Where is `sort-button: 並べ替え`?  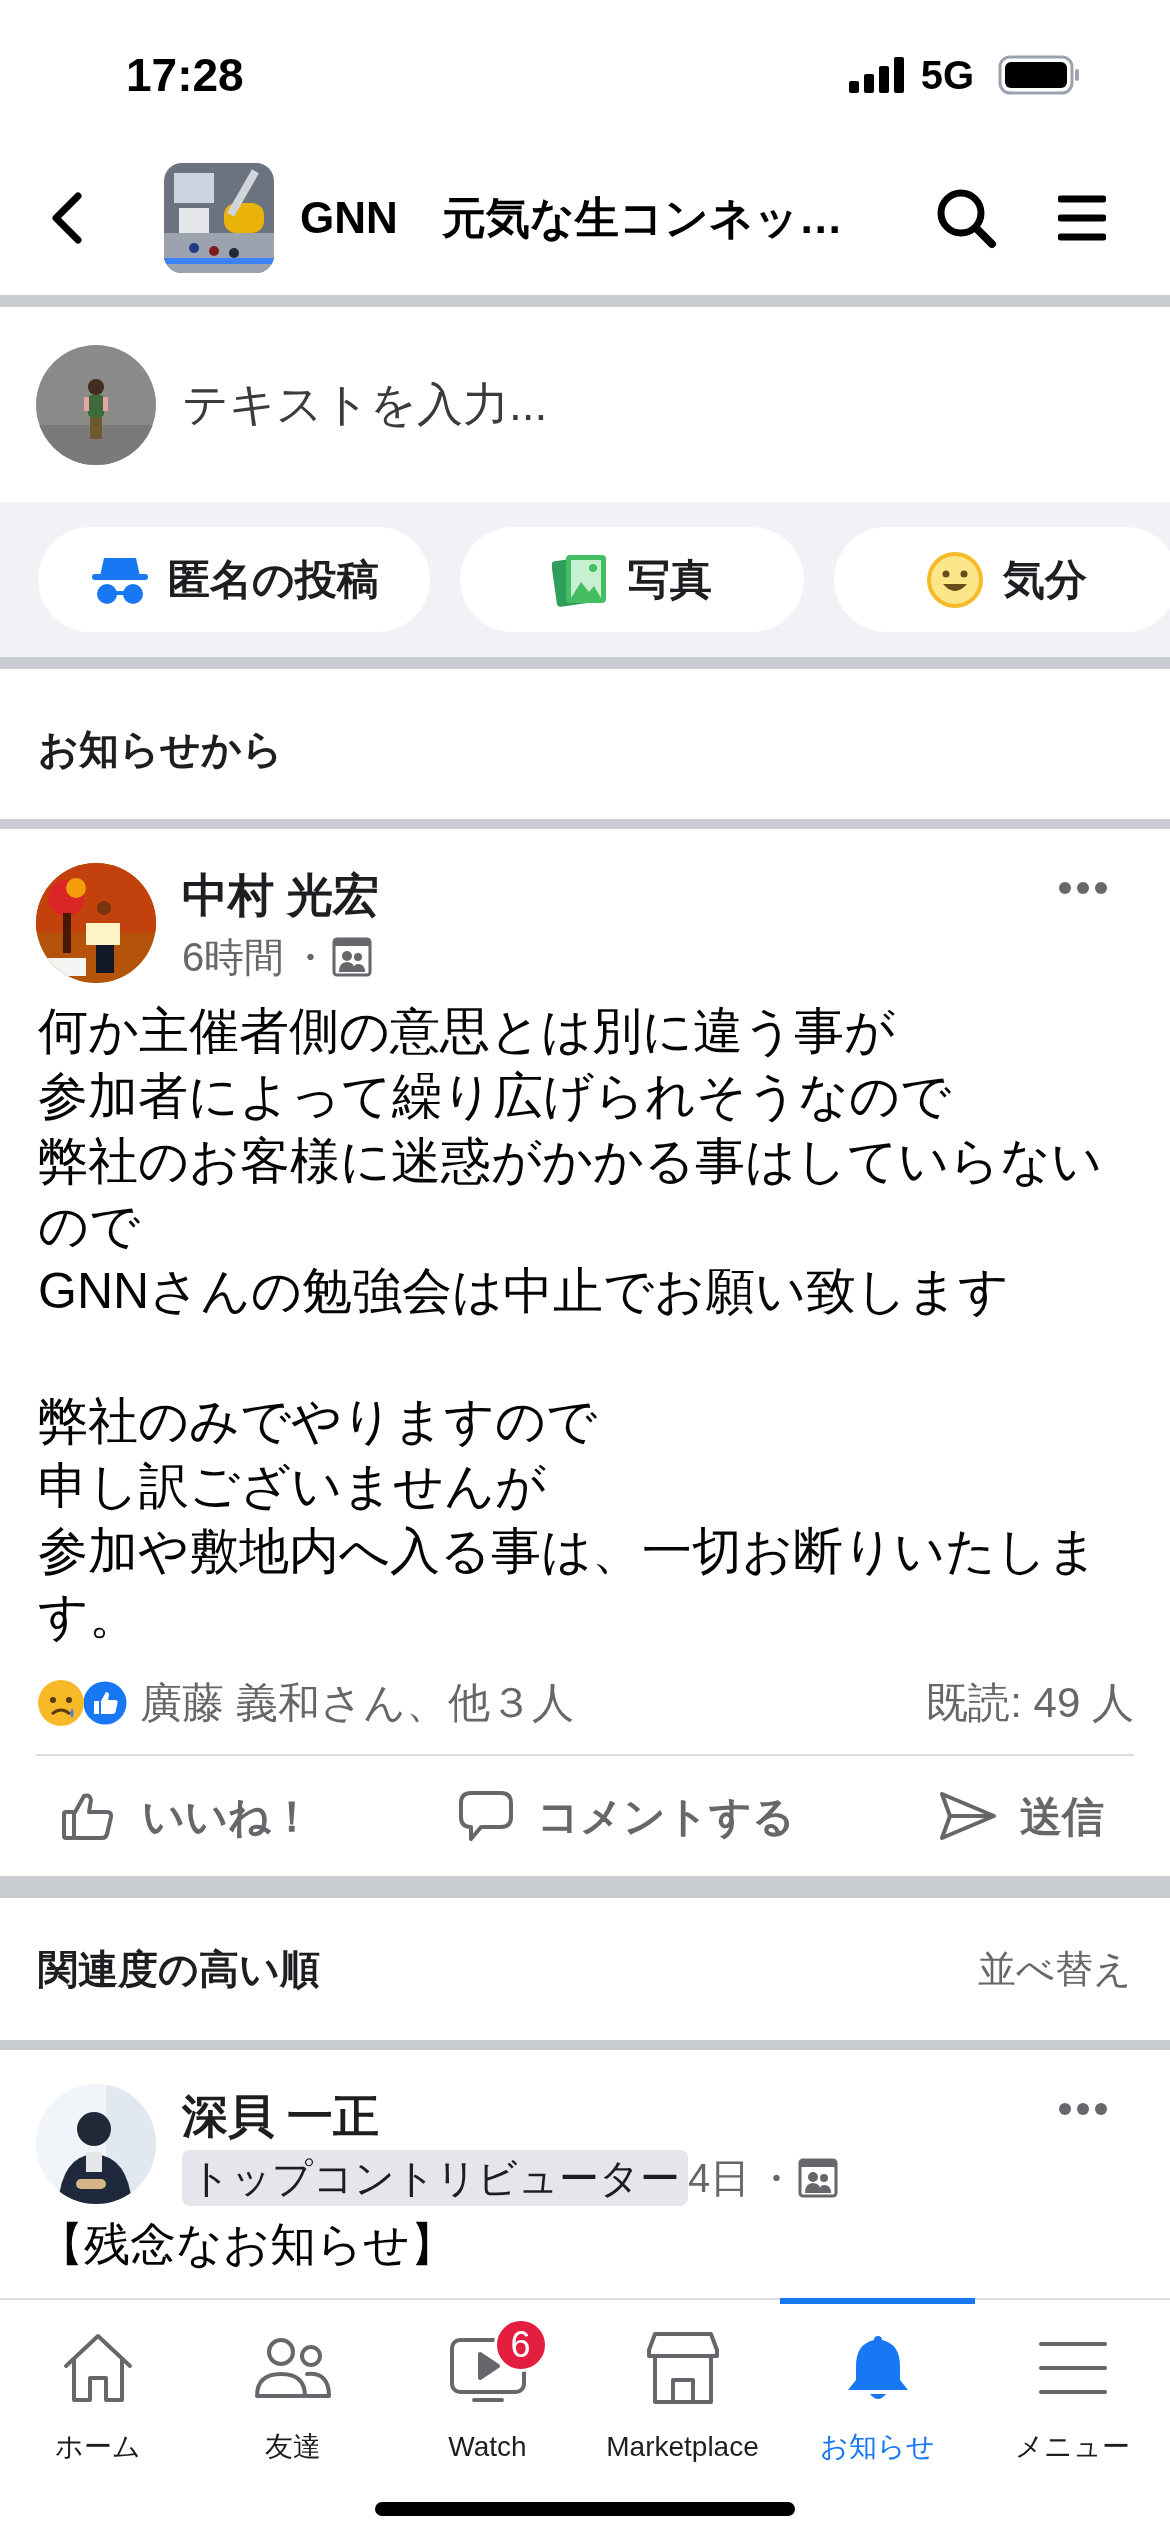
sort-button: 並べ替え is located at coordinates (1055, 1969).